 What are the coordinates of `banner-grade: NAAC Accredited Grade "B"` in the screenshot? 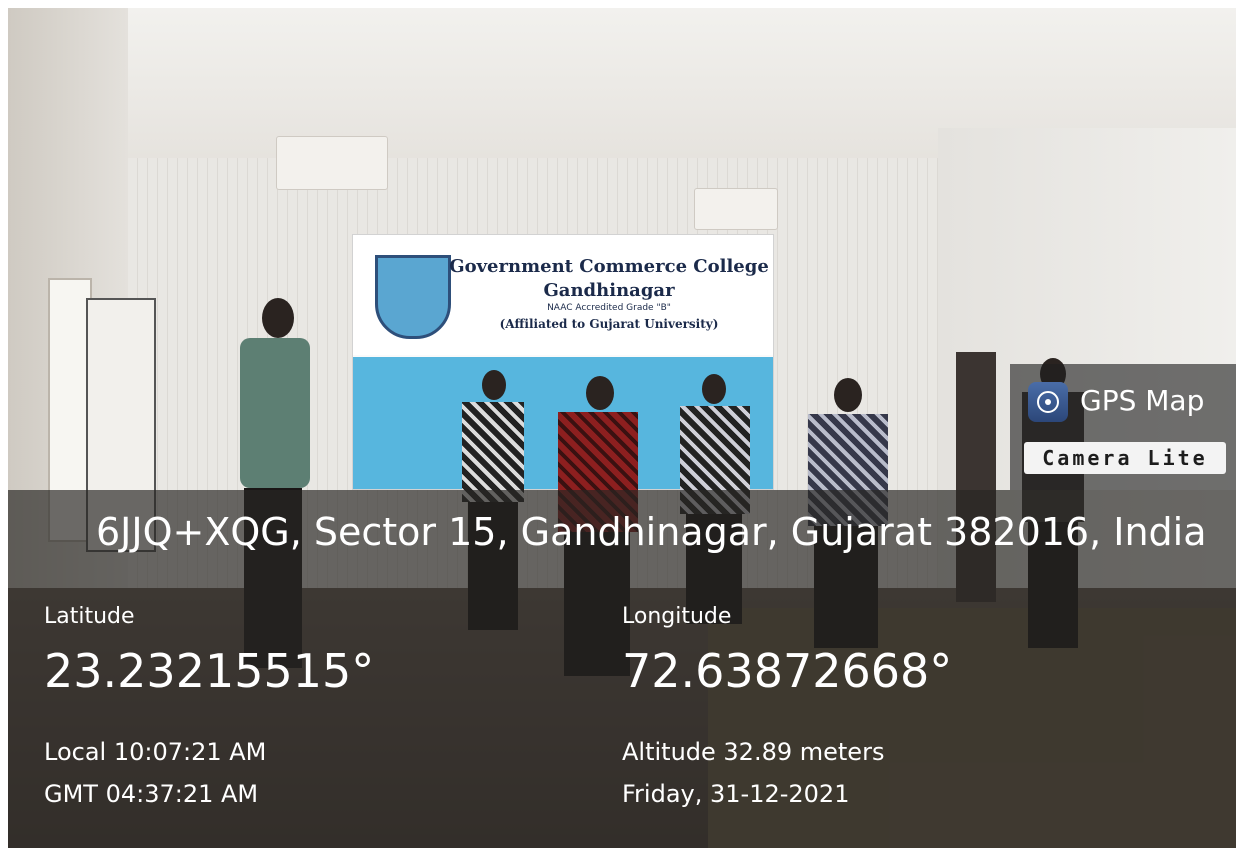 It's located at (609, 308).